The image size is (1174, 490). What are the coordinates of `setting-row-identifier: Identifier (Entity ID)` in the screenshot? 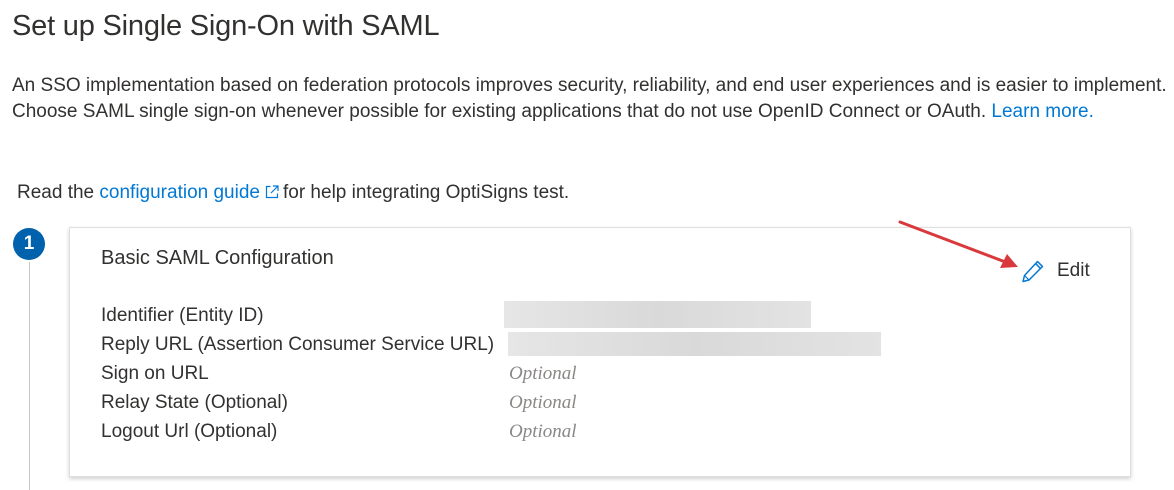 It's located at (601, 316).